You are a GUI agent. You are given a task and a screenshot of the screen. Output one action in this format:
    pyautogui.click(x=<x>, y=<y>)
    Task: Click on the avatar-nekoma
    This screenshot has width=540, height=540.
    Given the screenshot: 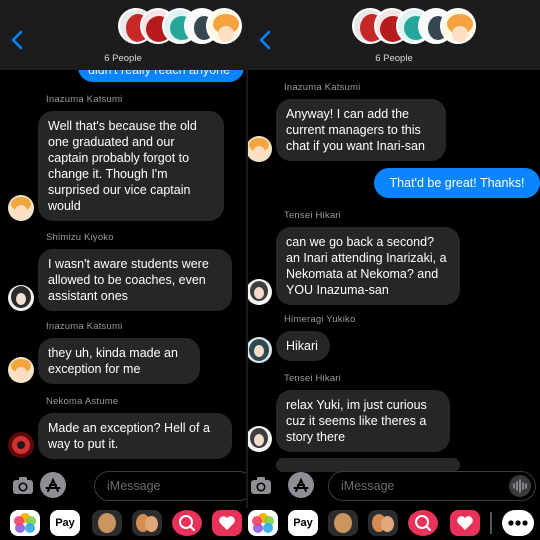 What is the action you would take?
    pyautogui.click(x=21, y=445)
    